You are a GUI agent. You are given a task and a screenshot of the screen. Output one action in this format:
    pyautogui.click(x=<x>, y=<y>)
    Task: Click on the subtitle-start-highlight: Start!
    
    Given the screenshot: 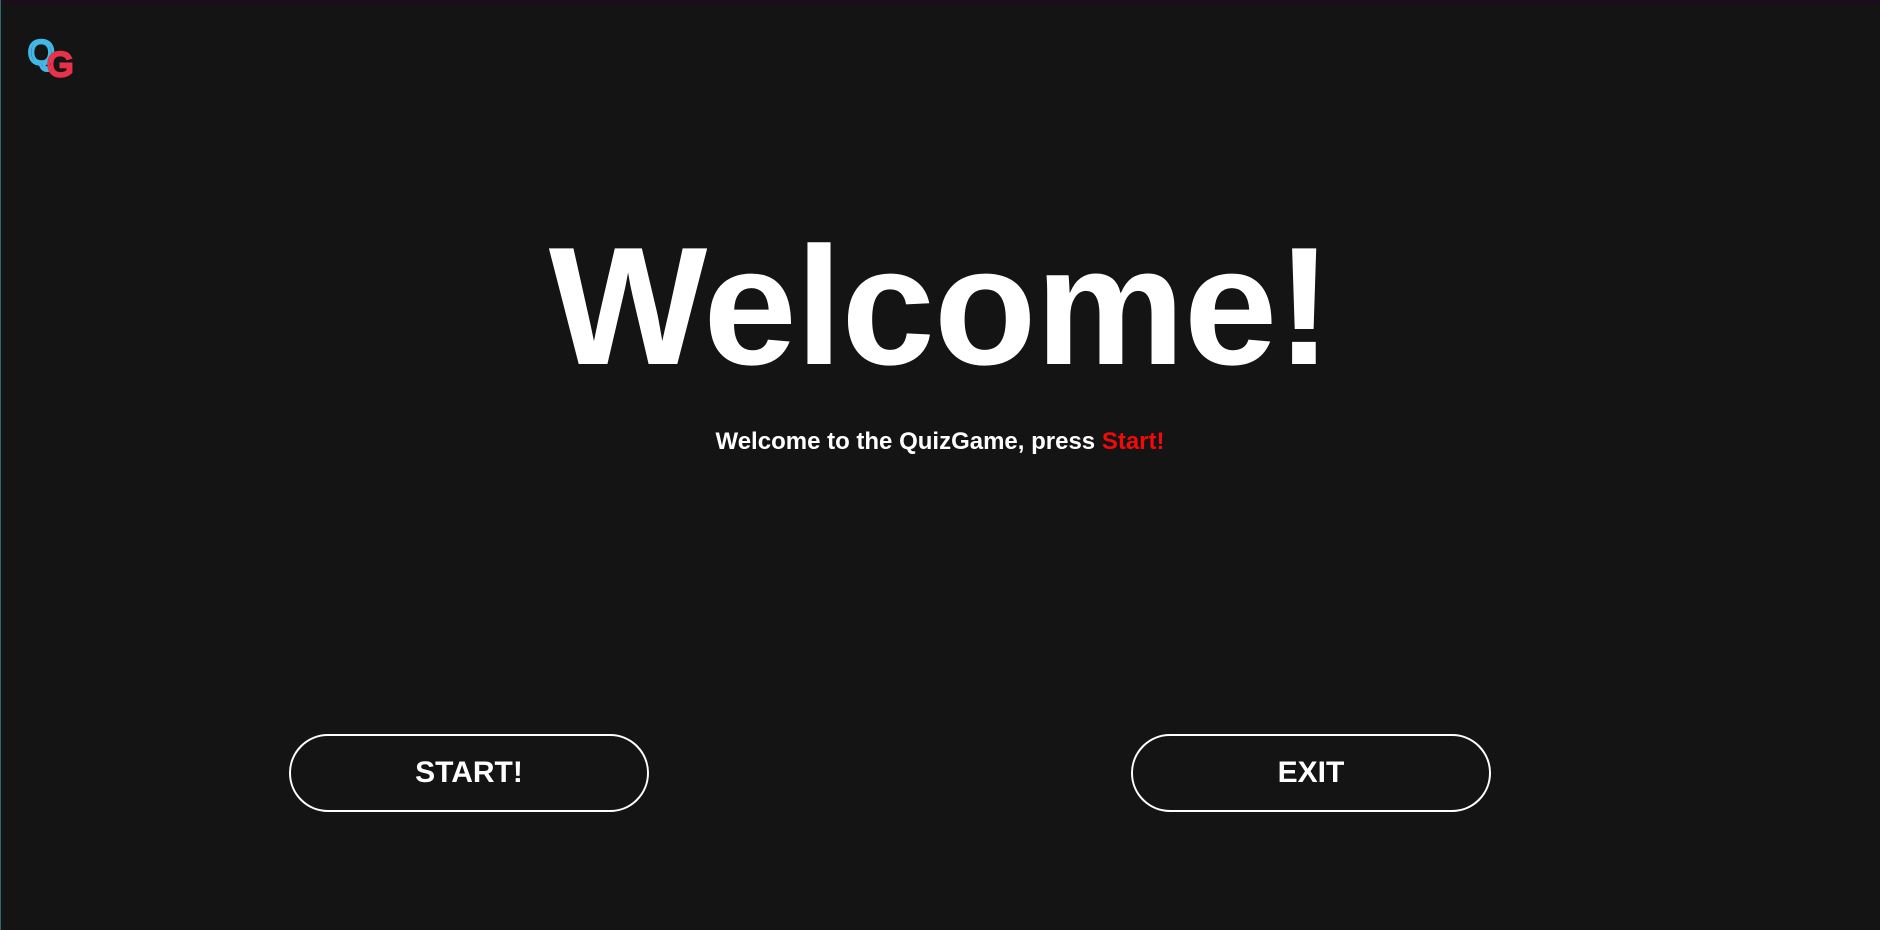 What is the action you would take?
    pyautogui.click(x=1133, y=441)
    